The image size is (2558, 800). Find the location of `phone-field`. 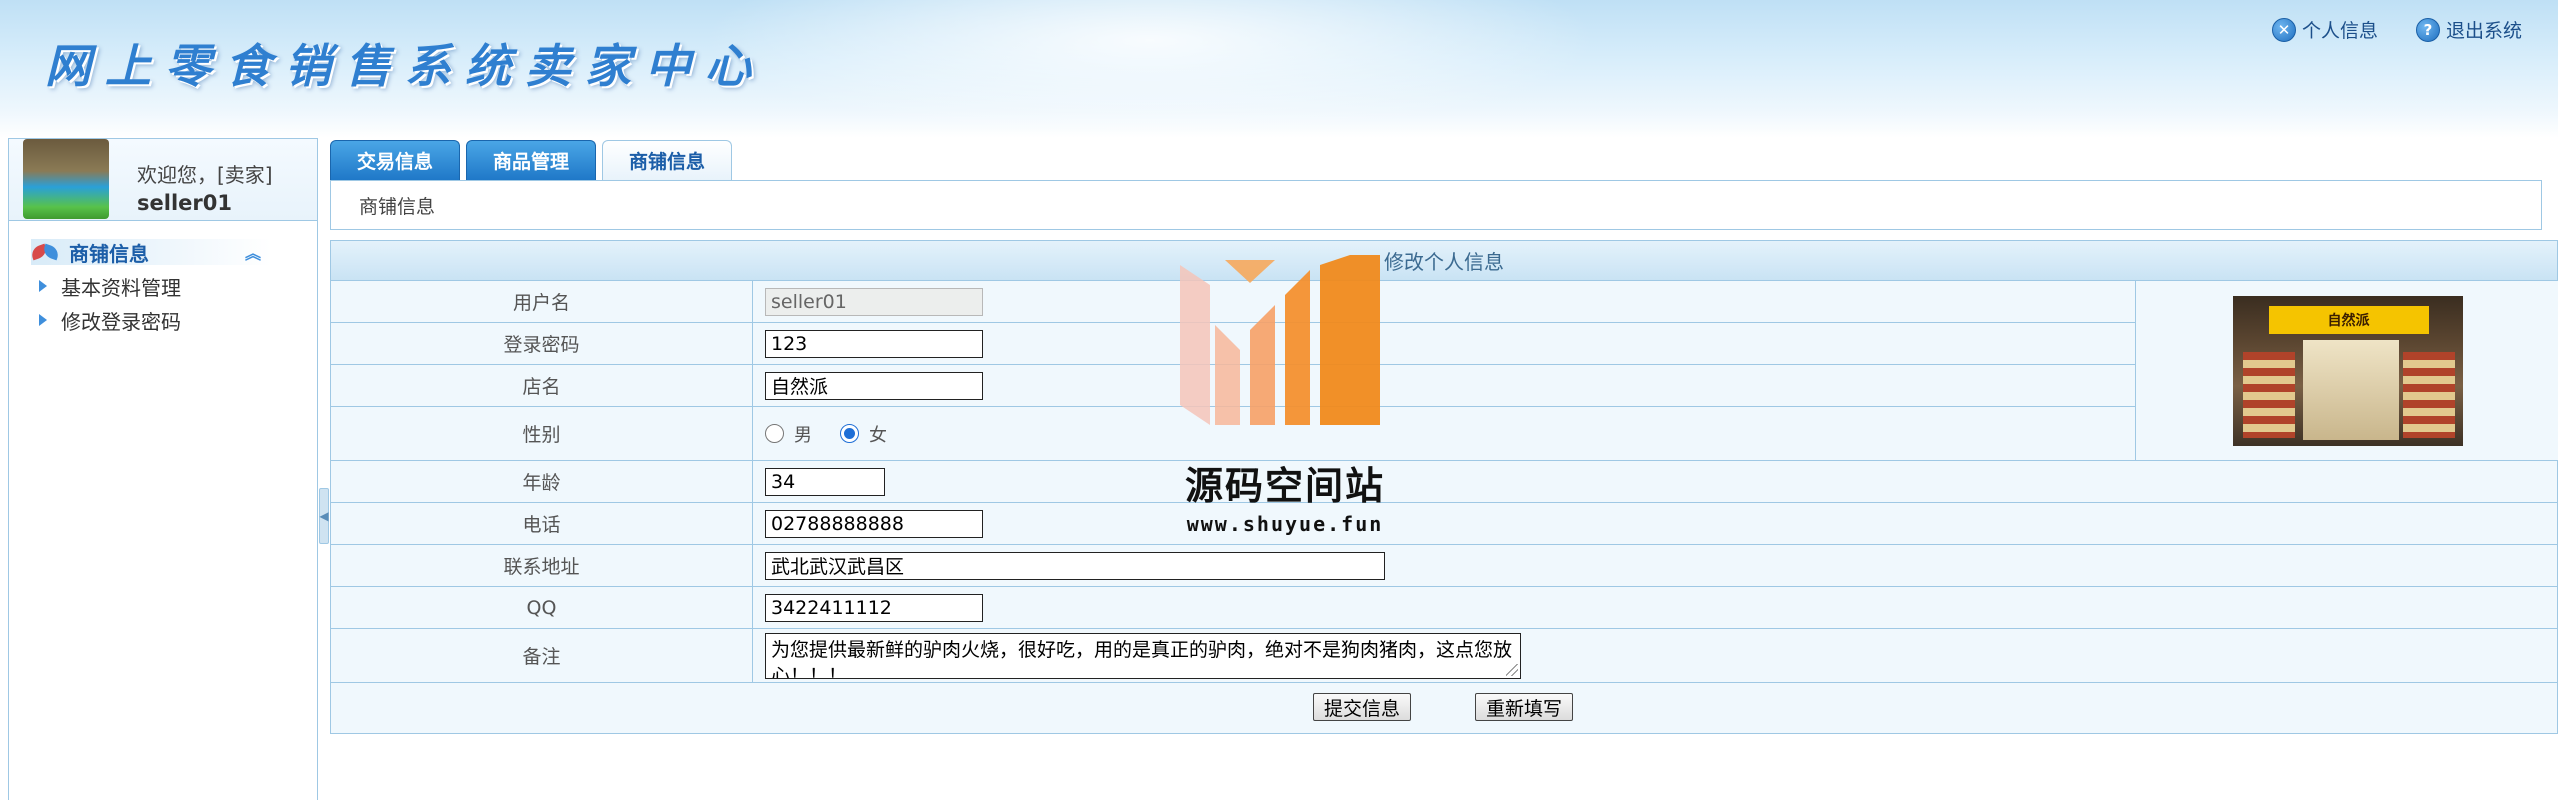

phone-field is located at coordinates (874, 523).